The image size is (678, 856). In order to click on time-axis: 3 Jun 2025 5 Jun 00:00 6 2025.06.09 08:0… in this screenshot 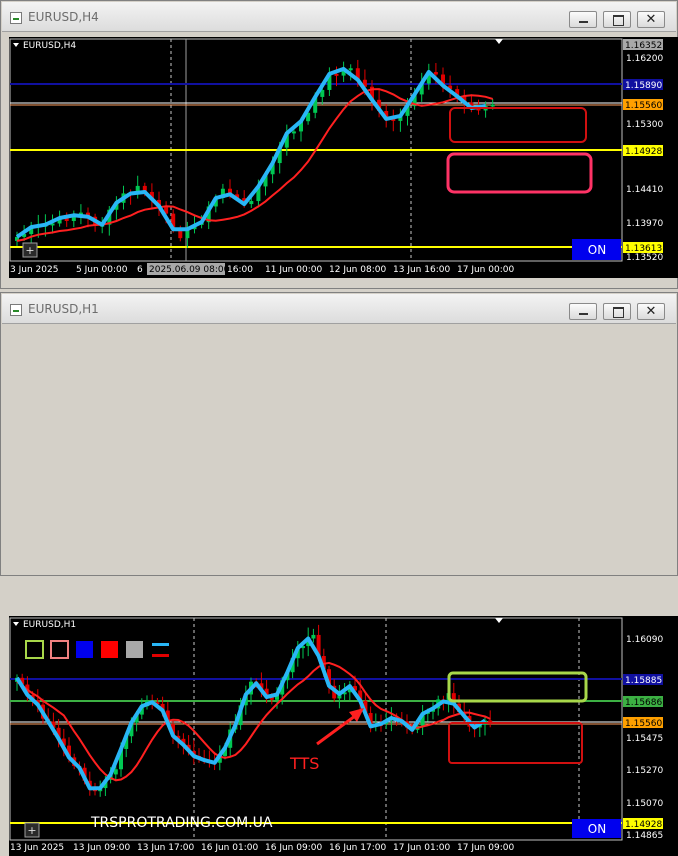, I will do `click(262, 269)`.